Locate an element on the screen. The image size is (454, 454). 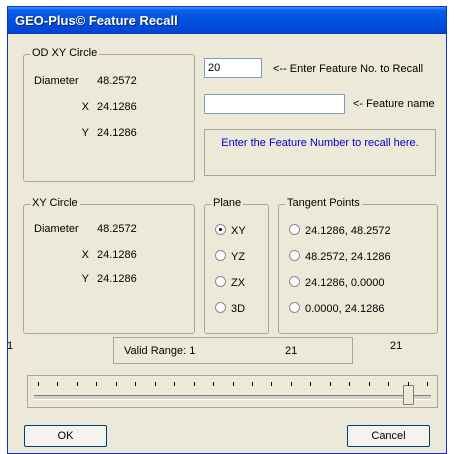
xy-circle-label: XY Circle is located at coordinates (55, 203).